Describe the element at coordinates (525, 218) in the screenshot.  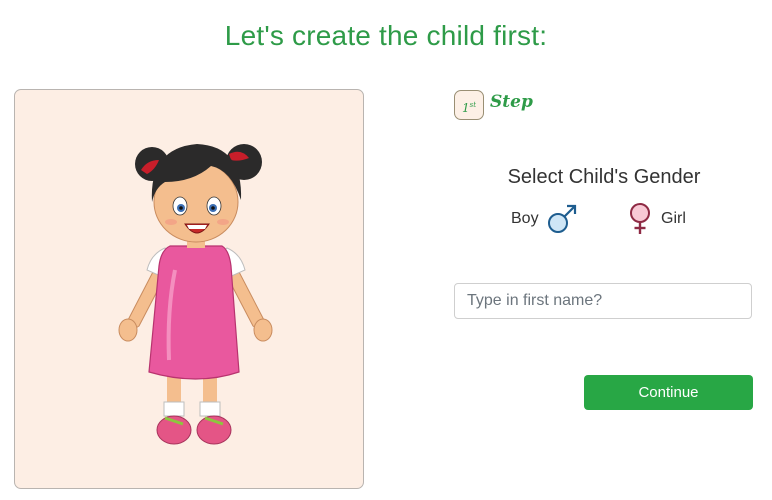
I see `boy-label: Boy` at that location.